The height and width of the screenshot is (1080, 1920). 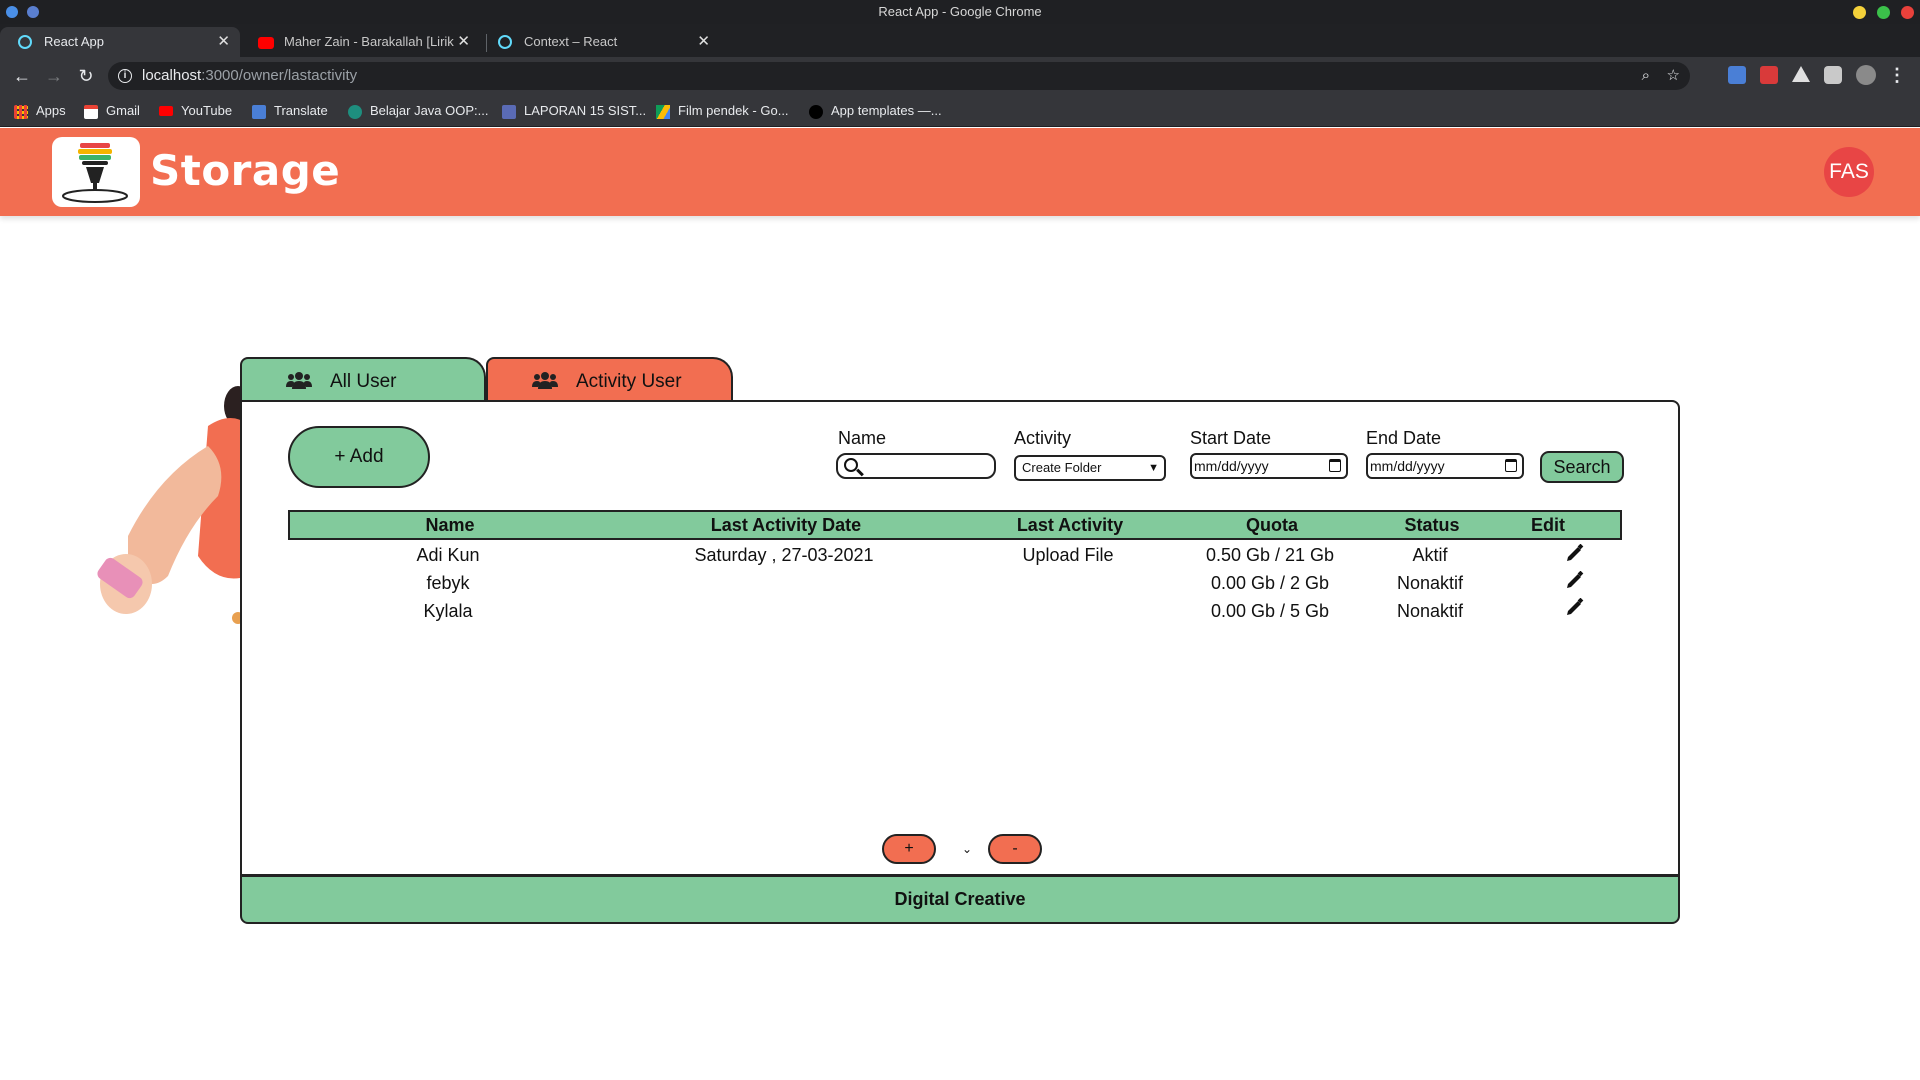 I want to click on translate-icon, so click(x=259, y=112).